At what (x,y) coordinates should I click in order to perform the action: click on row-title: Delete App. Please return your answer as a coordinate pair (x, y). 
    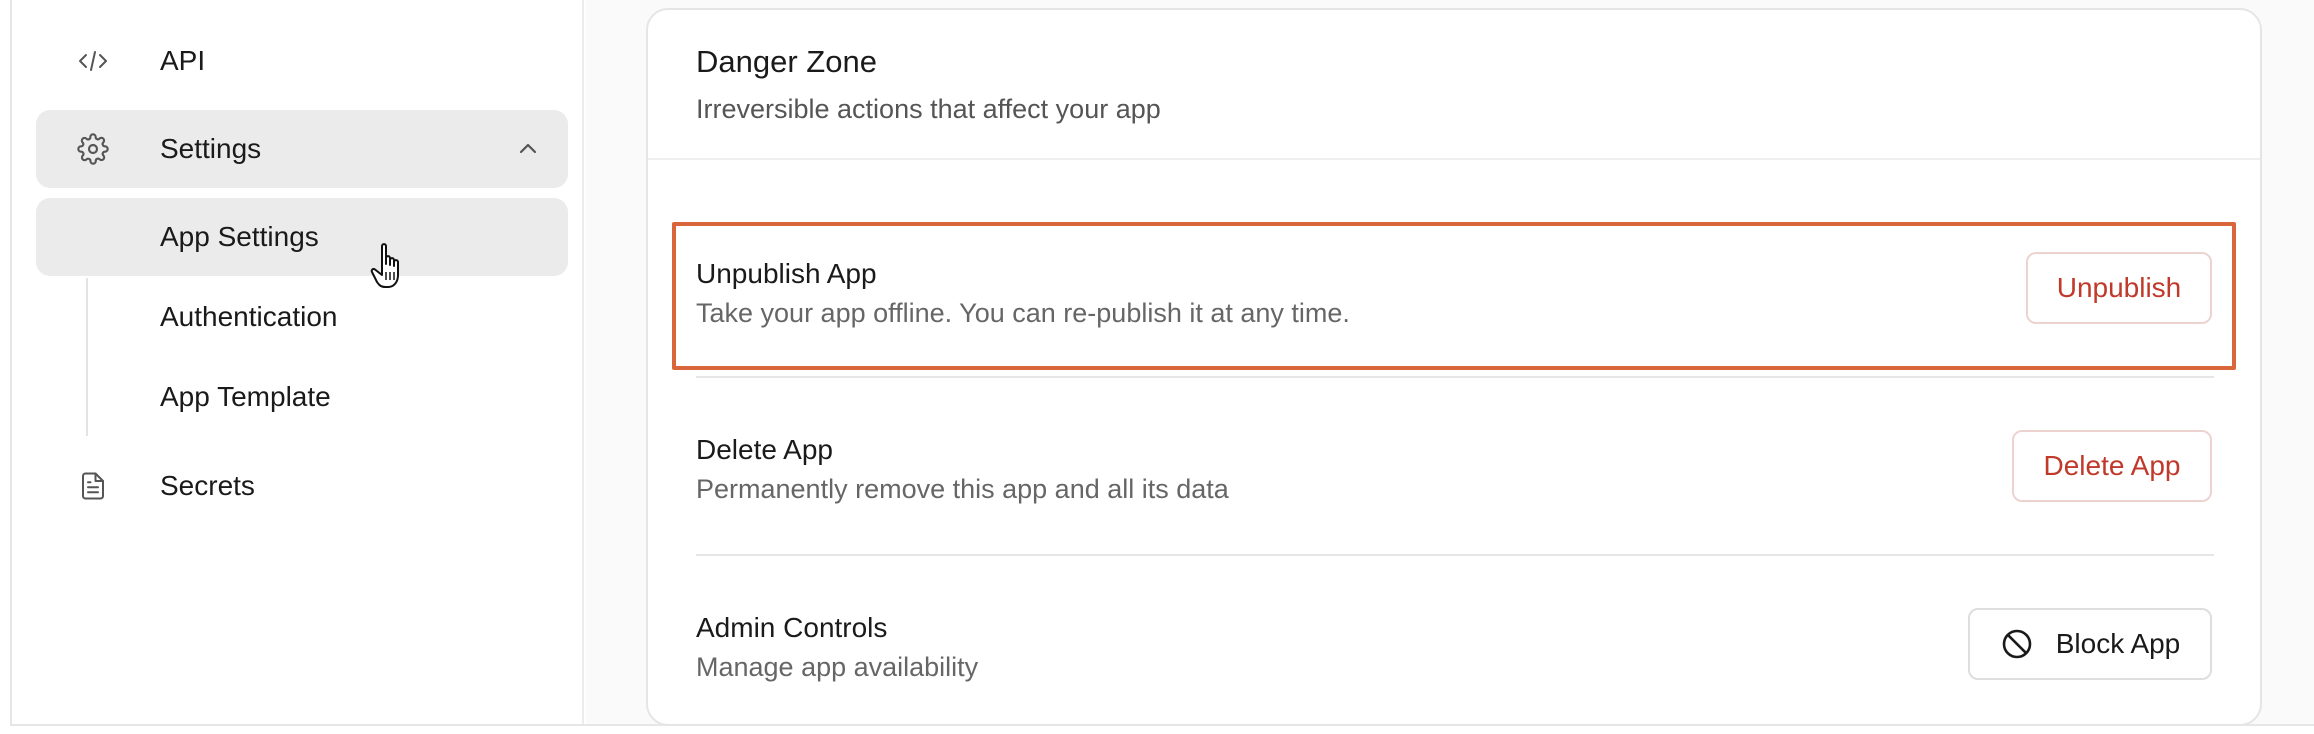
    Looking at the image, I should click on (764, 449).